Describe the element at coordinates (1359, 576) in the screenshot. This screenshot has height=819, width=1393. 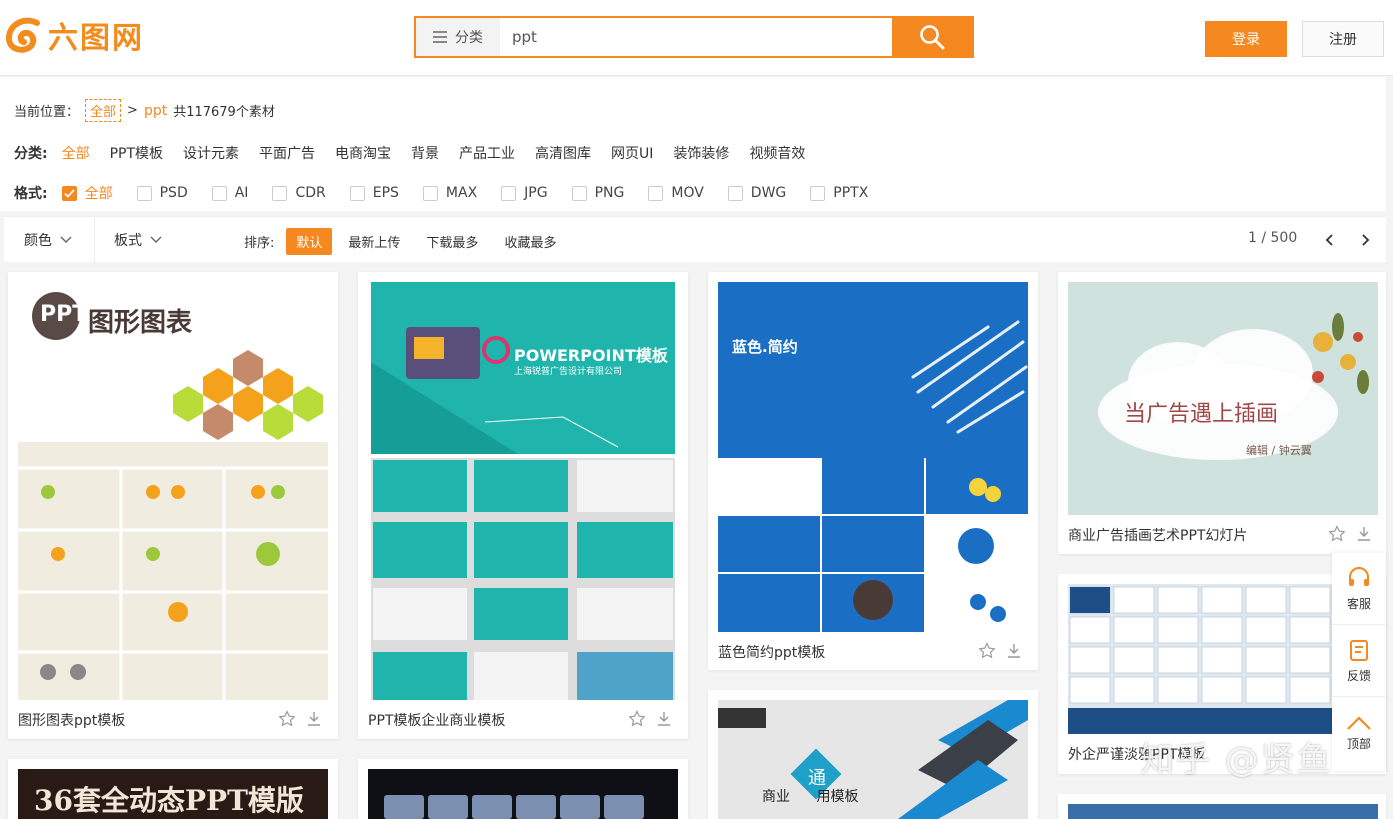
I see `headset-icon` at that location.